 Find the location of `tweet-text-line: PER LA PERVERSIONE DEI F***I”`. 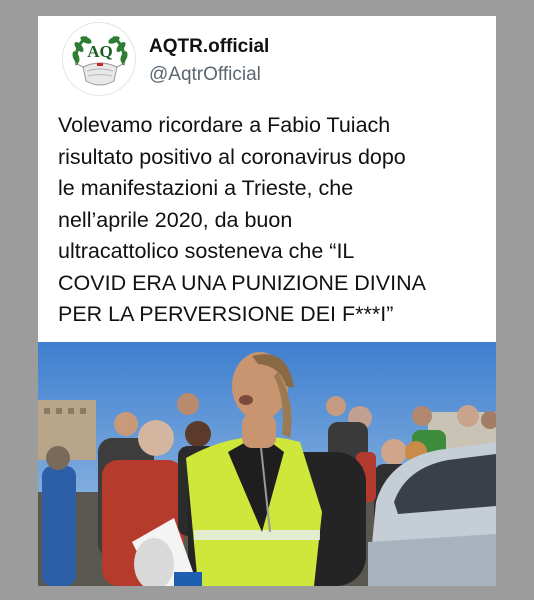

tweet-text-line: PER LA PERVERSIONE DEI F***I” is located at coordinates (226, 314).